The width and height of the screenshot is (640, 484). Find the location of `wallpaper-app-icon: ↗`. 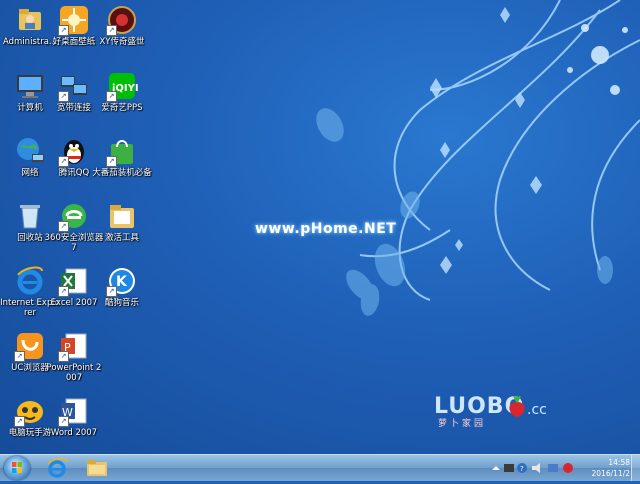

wallpaper-app-icon: ↗ is located at coordinates (74, 20).